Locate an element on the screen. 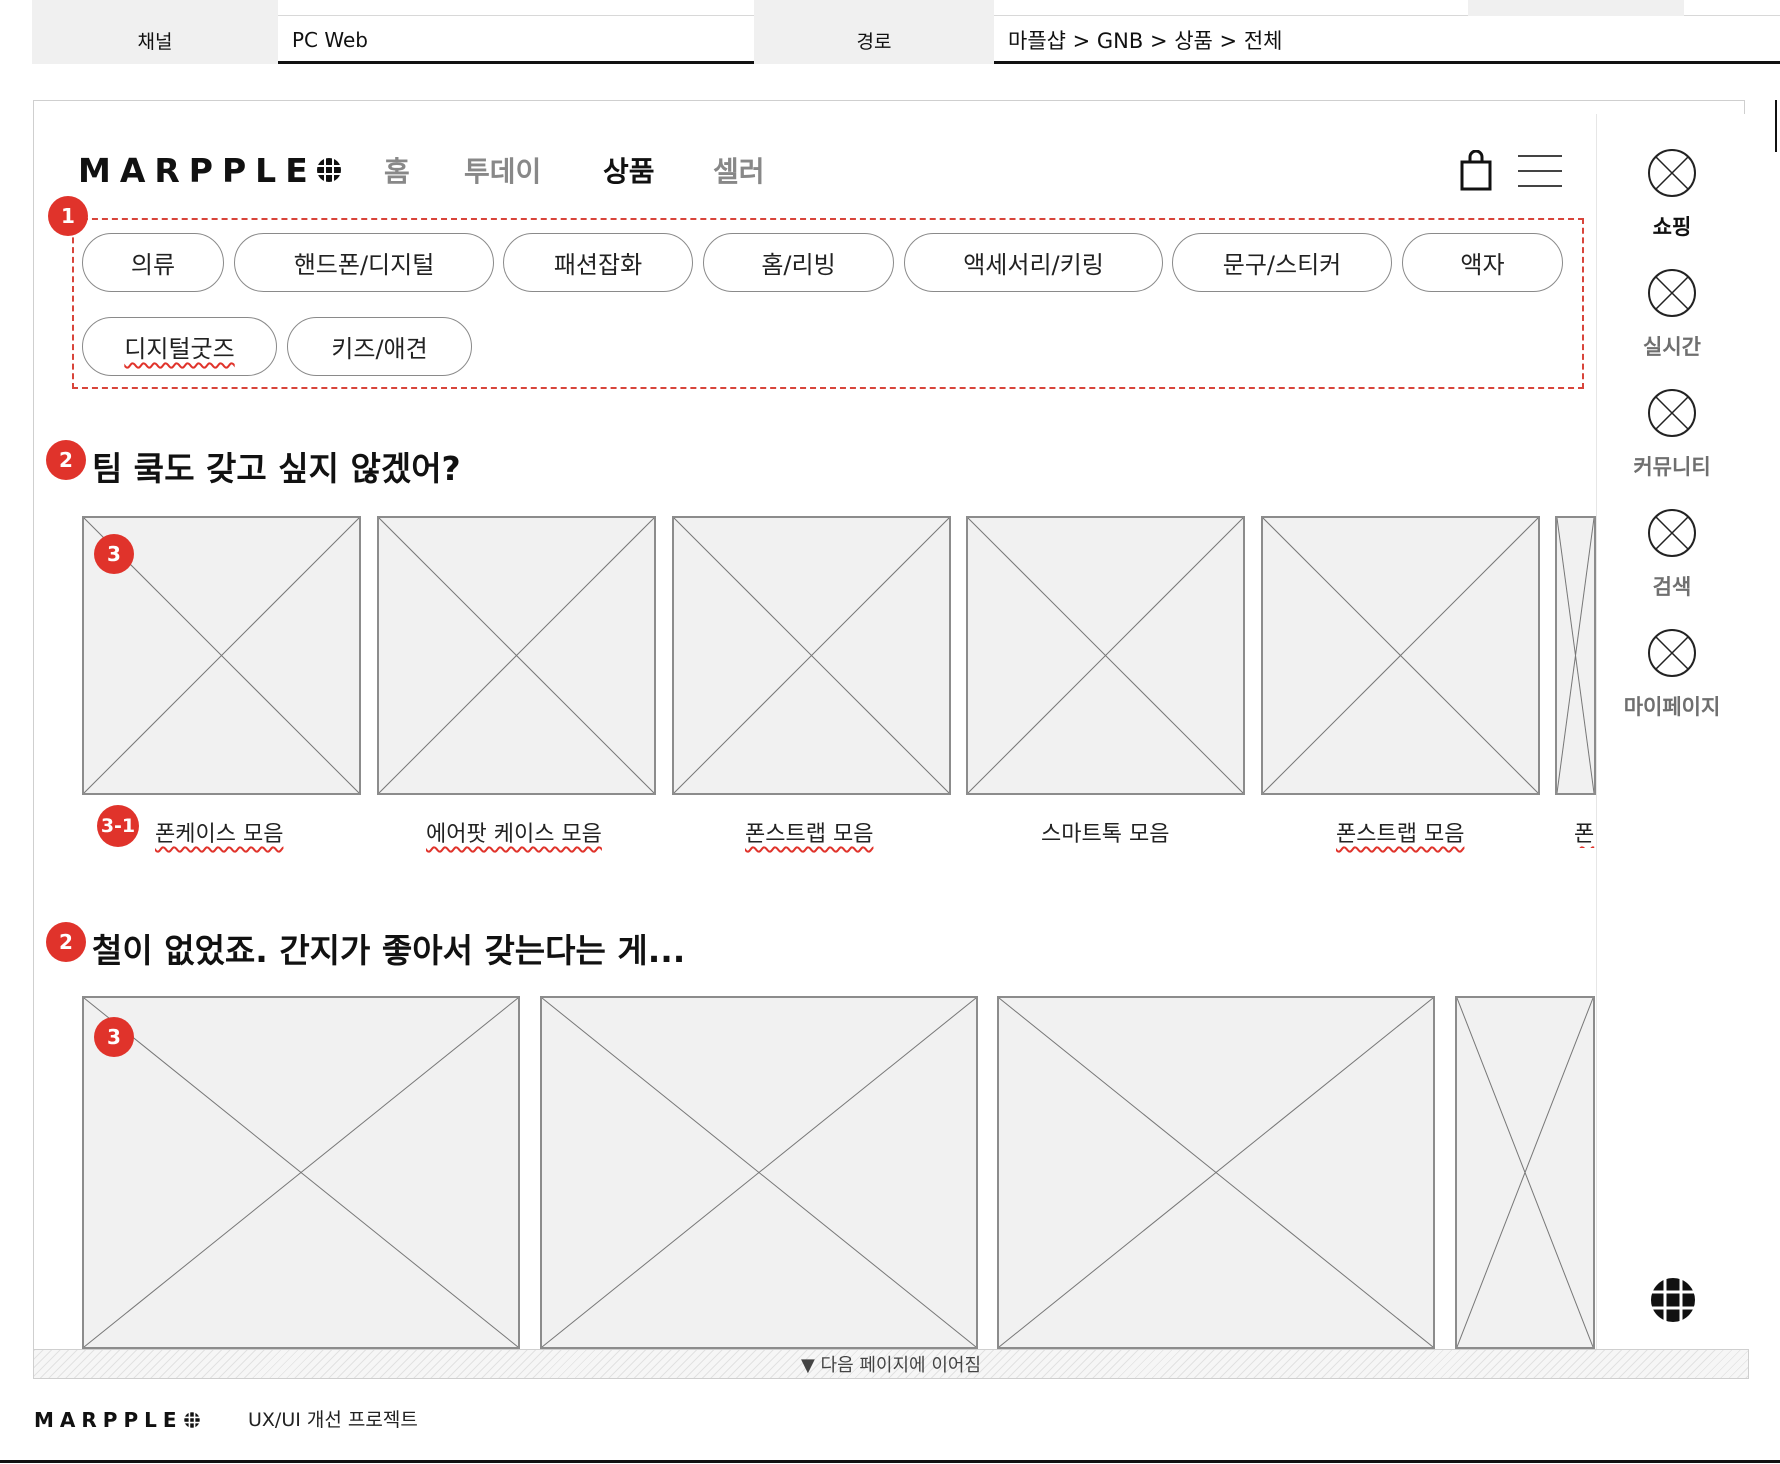  caption-text: 에어팟 케이스 모음 is located at coordinates (514, 834).